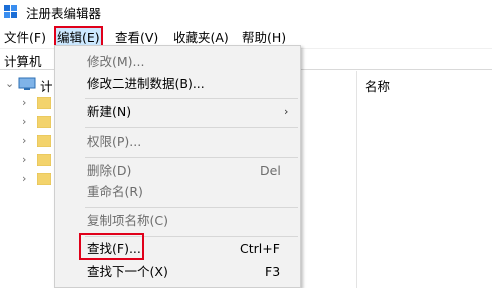 The width and height of the screenshot is (492, 288). What do you see at coordinates (64, 13) in the screenshot?
I see `window-title: 注册表编辑器` at bounding box center [64, 13].